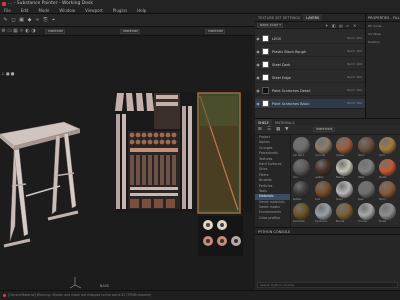  Describe the element at coordinates (347, 25) in the screenshot. I see `add-folder-icon: ▱` at that location.